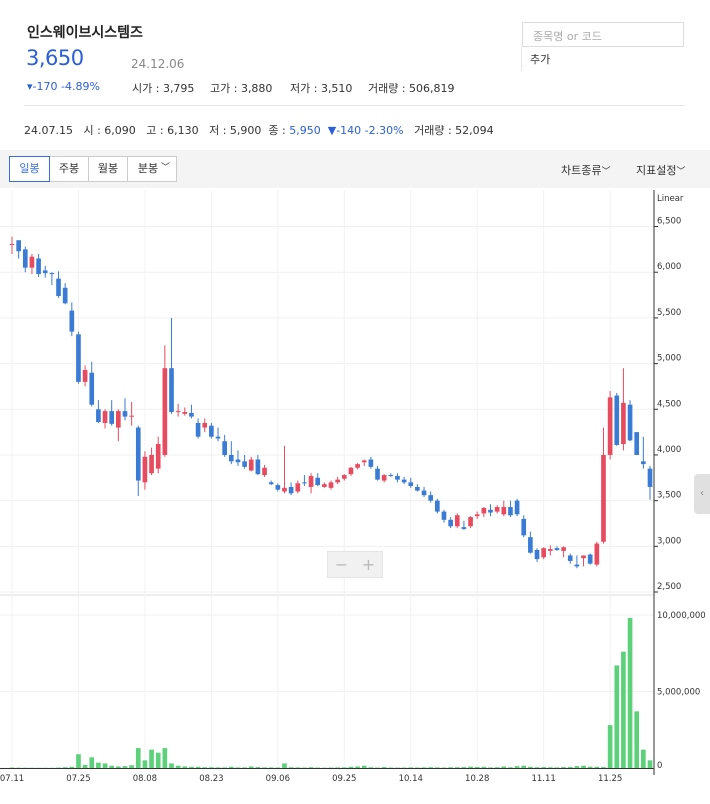 Image resolution: width=710 pixels, height=804 pixels. I want to click on price-tick-label: 5,000, so click(669, 359).